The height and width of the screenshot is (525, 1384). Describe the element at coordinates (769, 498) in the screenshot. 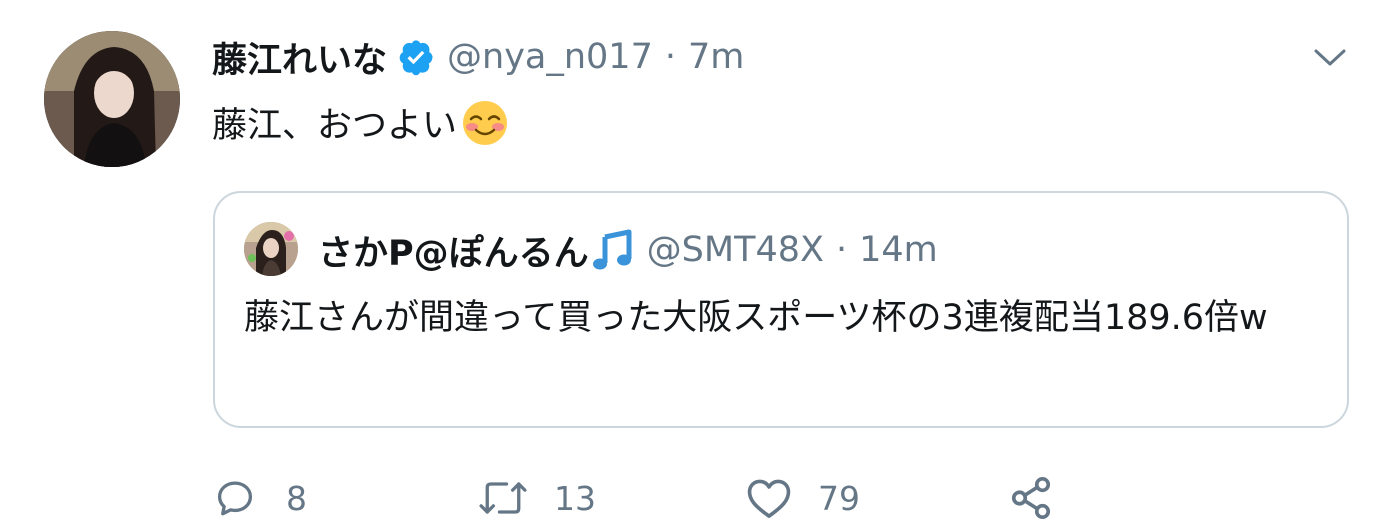

I see `heart-icon` at that location.